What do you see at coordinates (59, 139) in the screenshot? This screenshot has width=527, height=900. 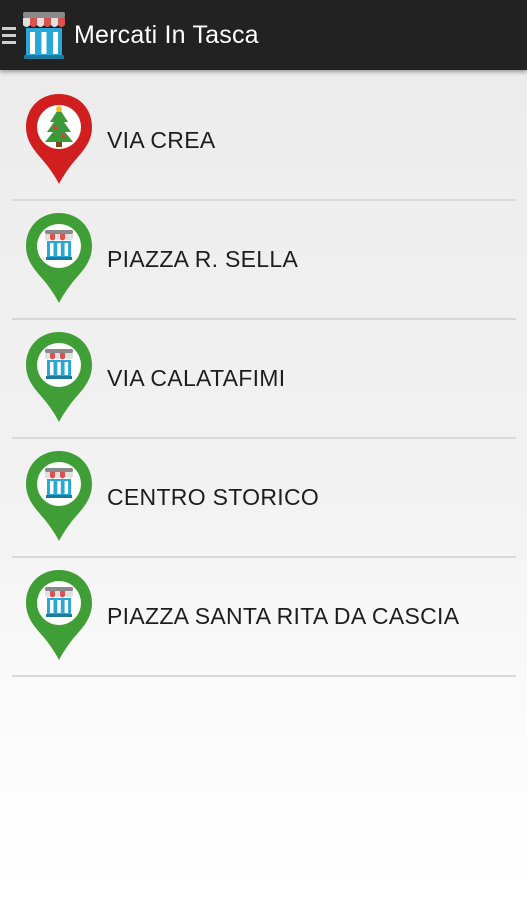 I see `map-pin-red-icon` at bounding box center [59, 139].